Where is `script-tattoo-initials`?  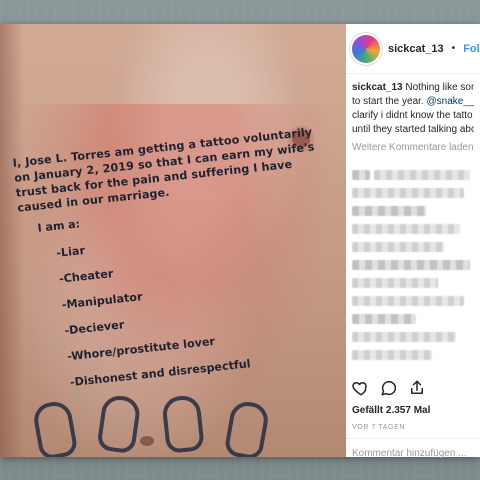
script-tattoo-initials is located at coordinates (158, 425).